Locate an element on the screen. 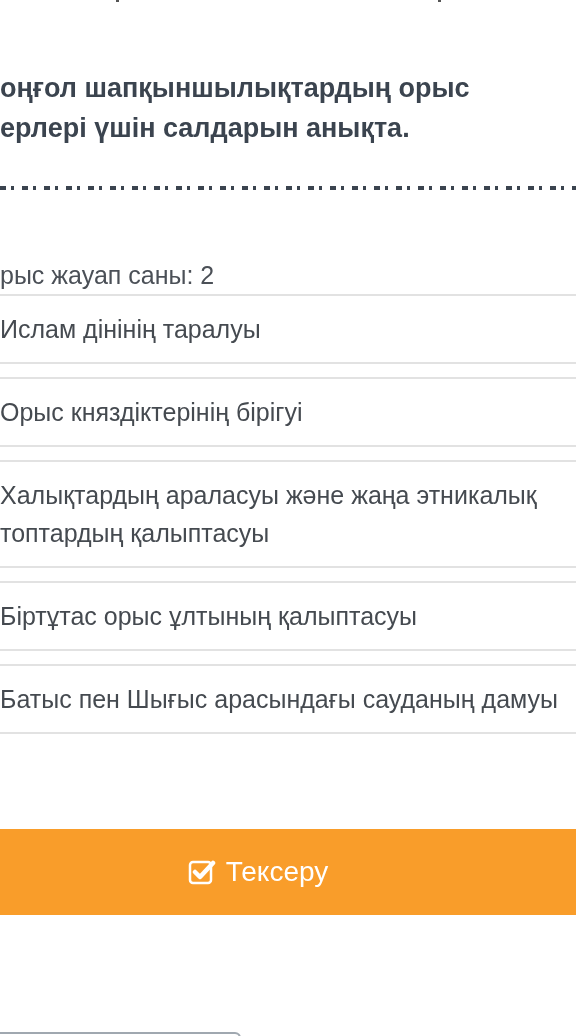 This screenshot has width=576, height=1036. answer-count: рыс жауап саны: 2 is located at coordinates (108, 275).